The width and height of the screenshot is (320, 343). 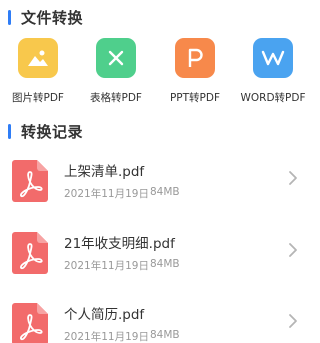 I want to click on section-header-records: 转换记录, so click(x=41, y=131).